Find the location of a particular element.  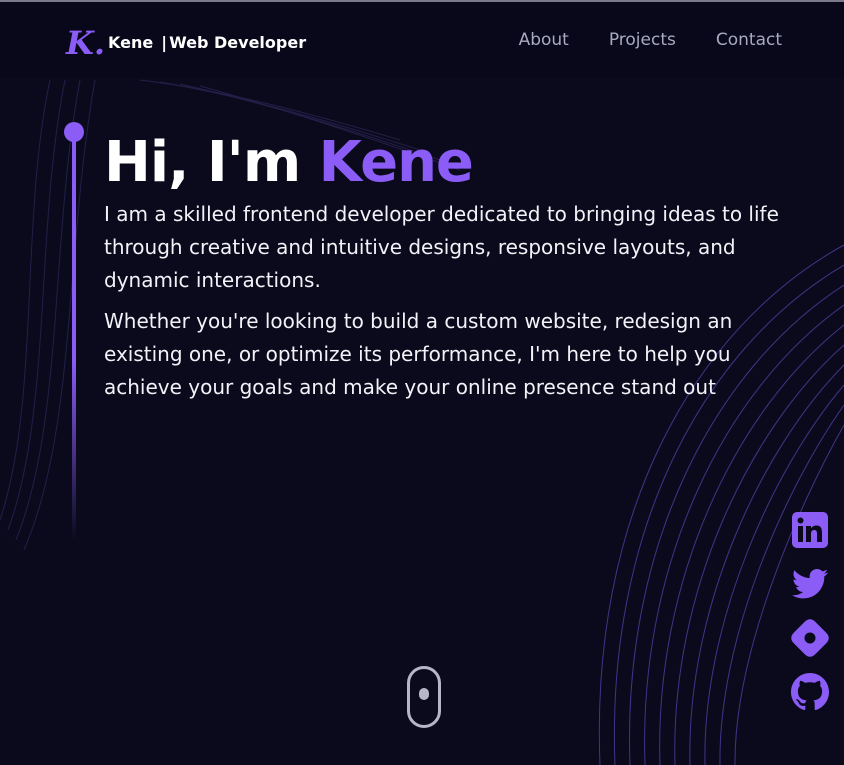

svg-text: K. is located at coordinates (84, 43).